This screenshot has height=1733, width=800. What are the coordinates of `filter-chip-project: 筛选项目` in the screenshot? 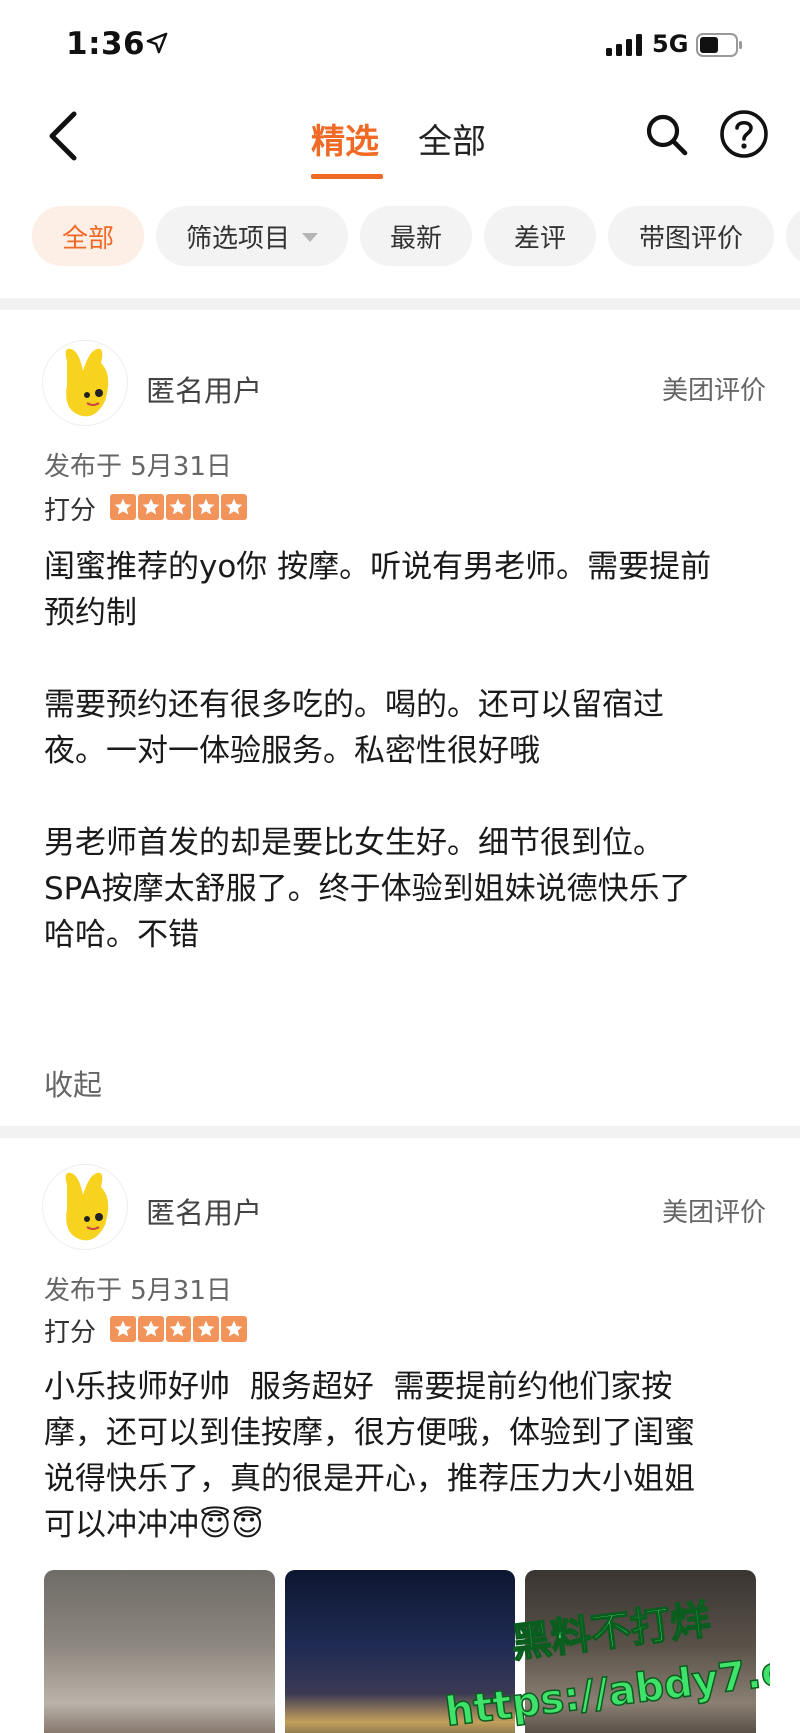 It's located at (252, 236).